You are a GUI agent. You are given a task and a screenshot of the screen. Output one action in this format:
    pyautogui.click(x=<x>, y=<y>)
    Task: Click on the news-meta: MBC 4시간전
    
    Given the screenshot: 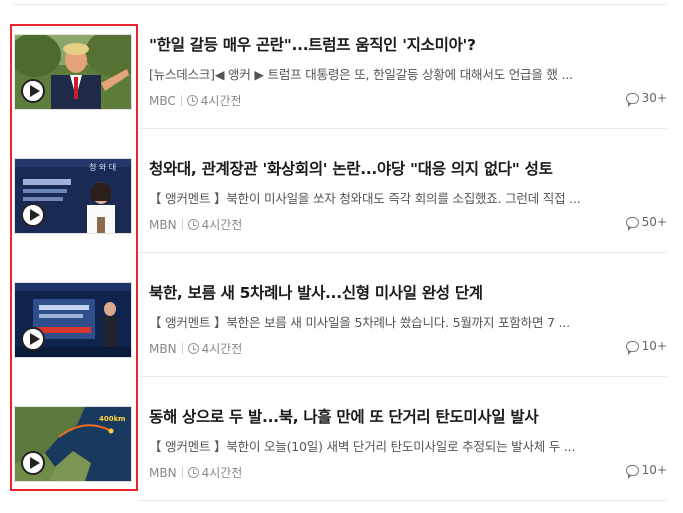 What is the action you would take?
    pyautogui.click(x=195, y=100)
    